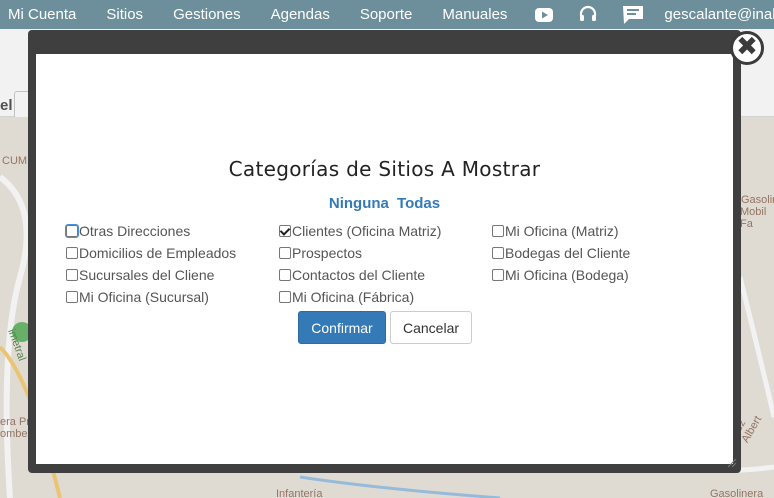 This screenshot has width=774, height=498. What do you see at coordinates (342, 327) in the screenshot?
I see `confirm-button: Confirmar` at bounding box center [342, 327].